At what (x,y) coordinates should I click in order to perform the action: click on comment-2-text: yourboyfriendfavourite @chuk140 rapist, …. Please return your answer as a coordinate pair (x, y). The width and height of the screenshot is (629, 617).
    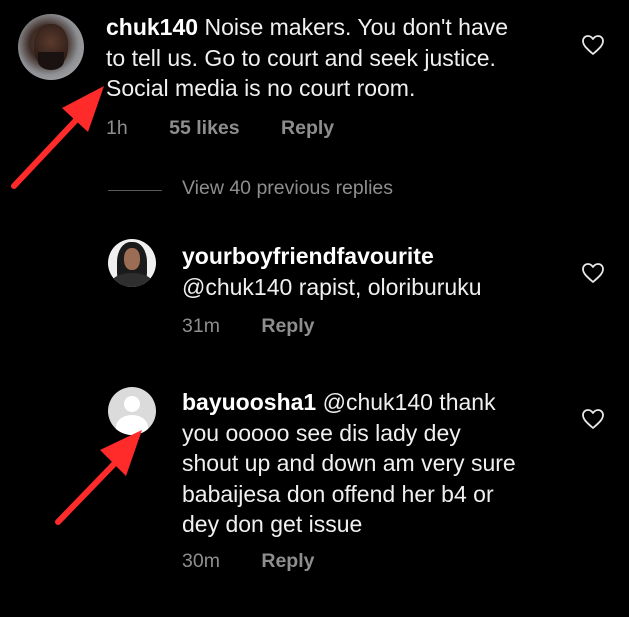
    Looking at the image, I should click on (332, 271).